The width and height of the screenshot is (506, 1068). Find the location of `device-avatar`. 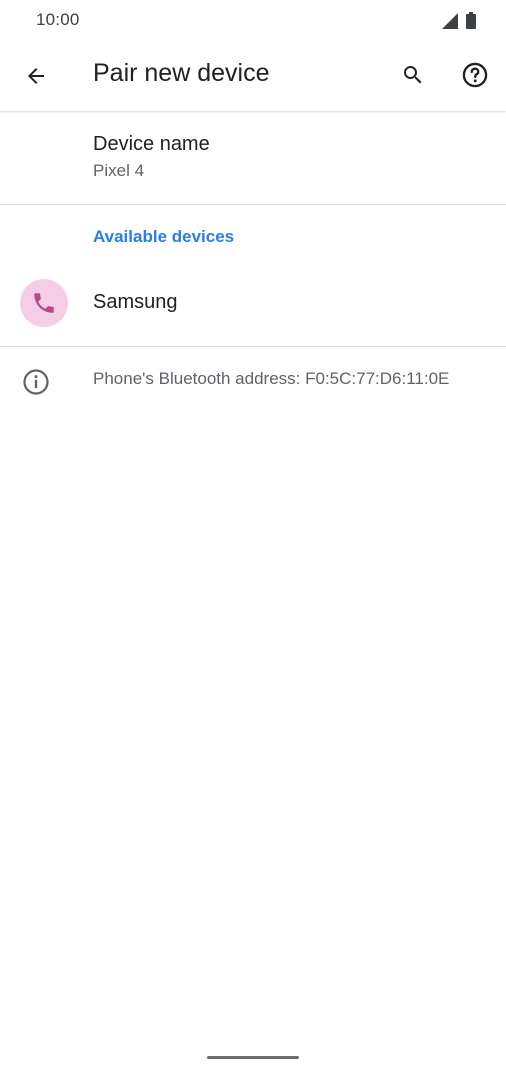

device-avatar is located at coordinates (44, 303).